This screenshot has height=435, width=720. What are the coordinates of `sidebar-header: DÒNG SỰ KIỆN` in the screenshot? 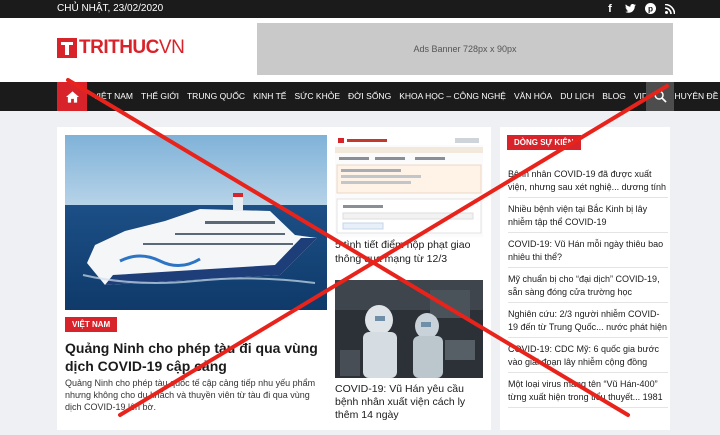 It's located at (544, 142).